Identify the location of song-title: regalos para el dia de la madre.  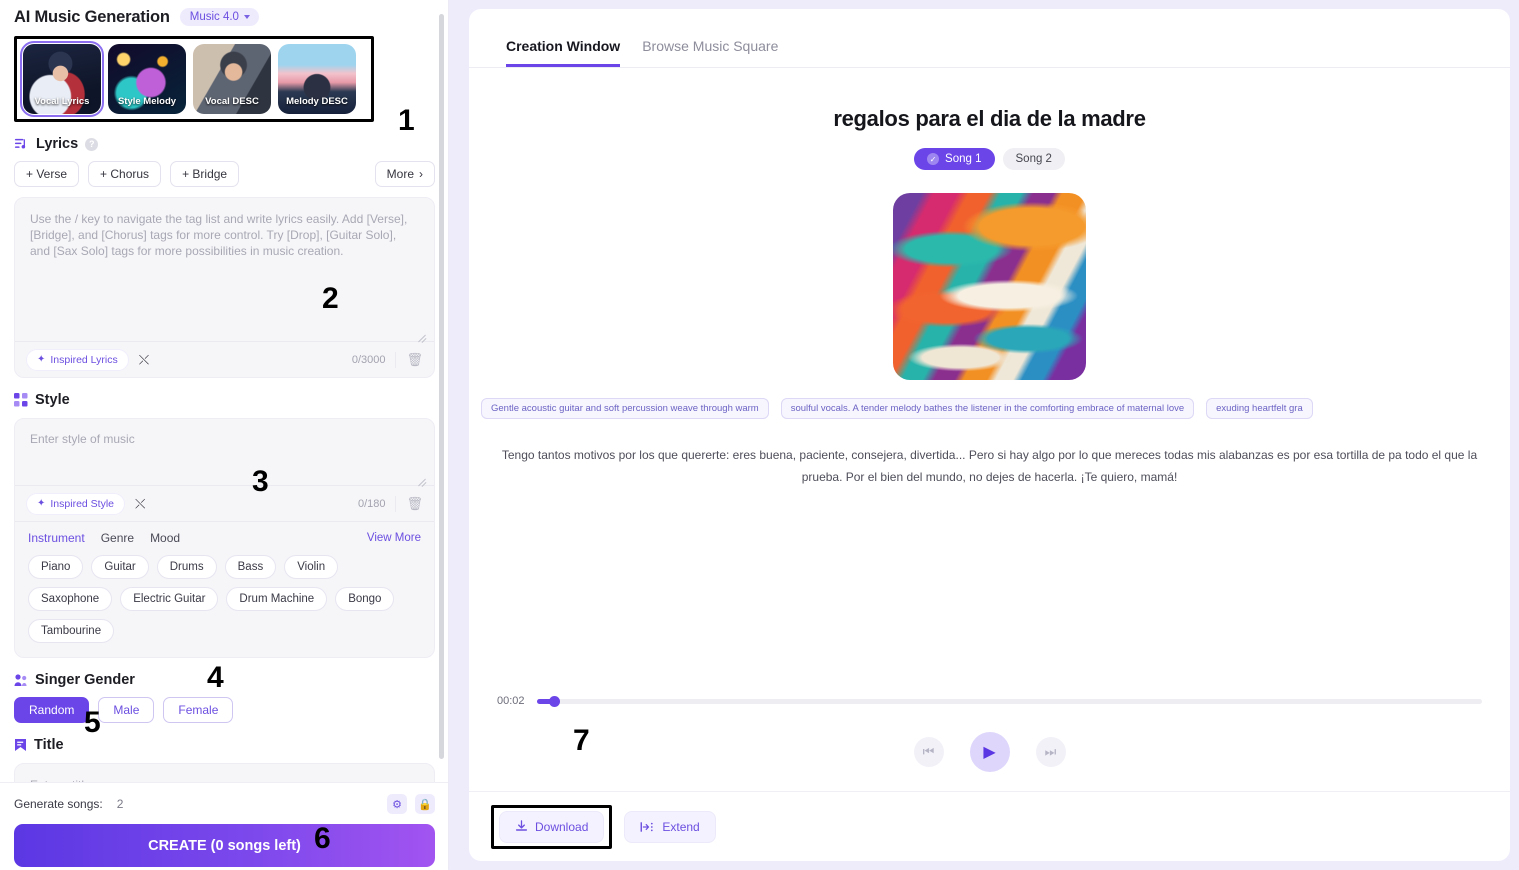
(989, 118).